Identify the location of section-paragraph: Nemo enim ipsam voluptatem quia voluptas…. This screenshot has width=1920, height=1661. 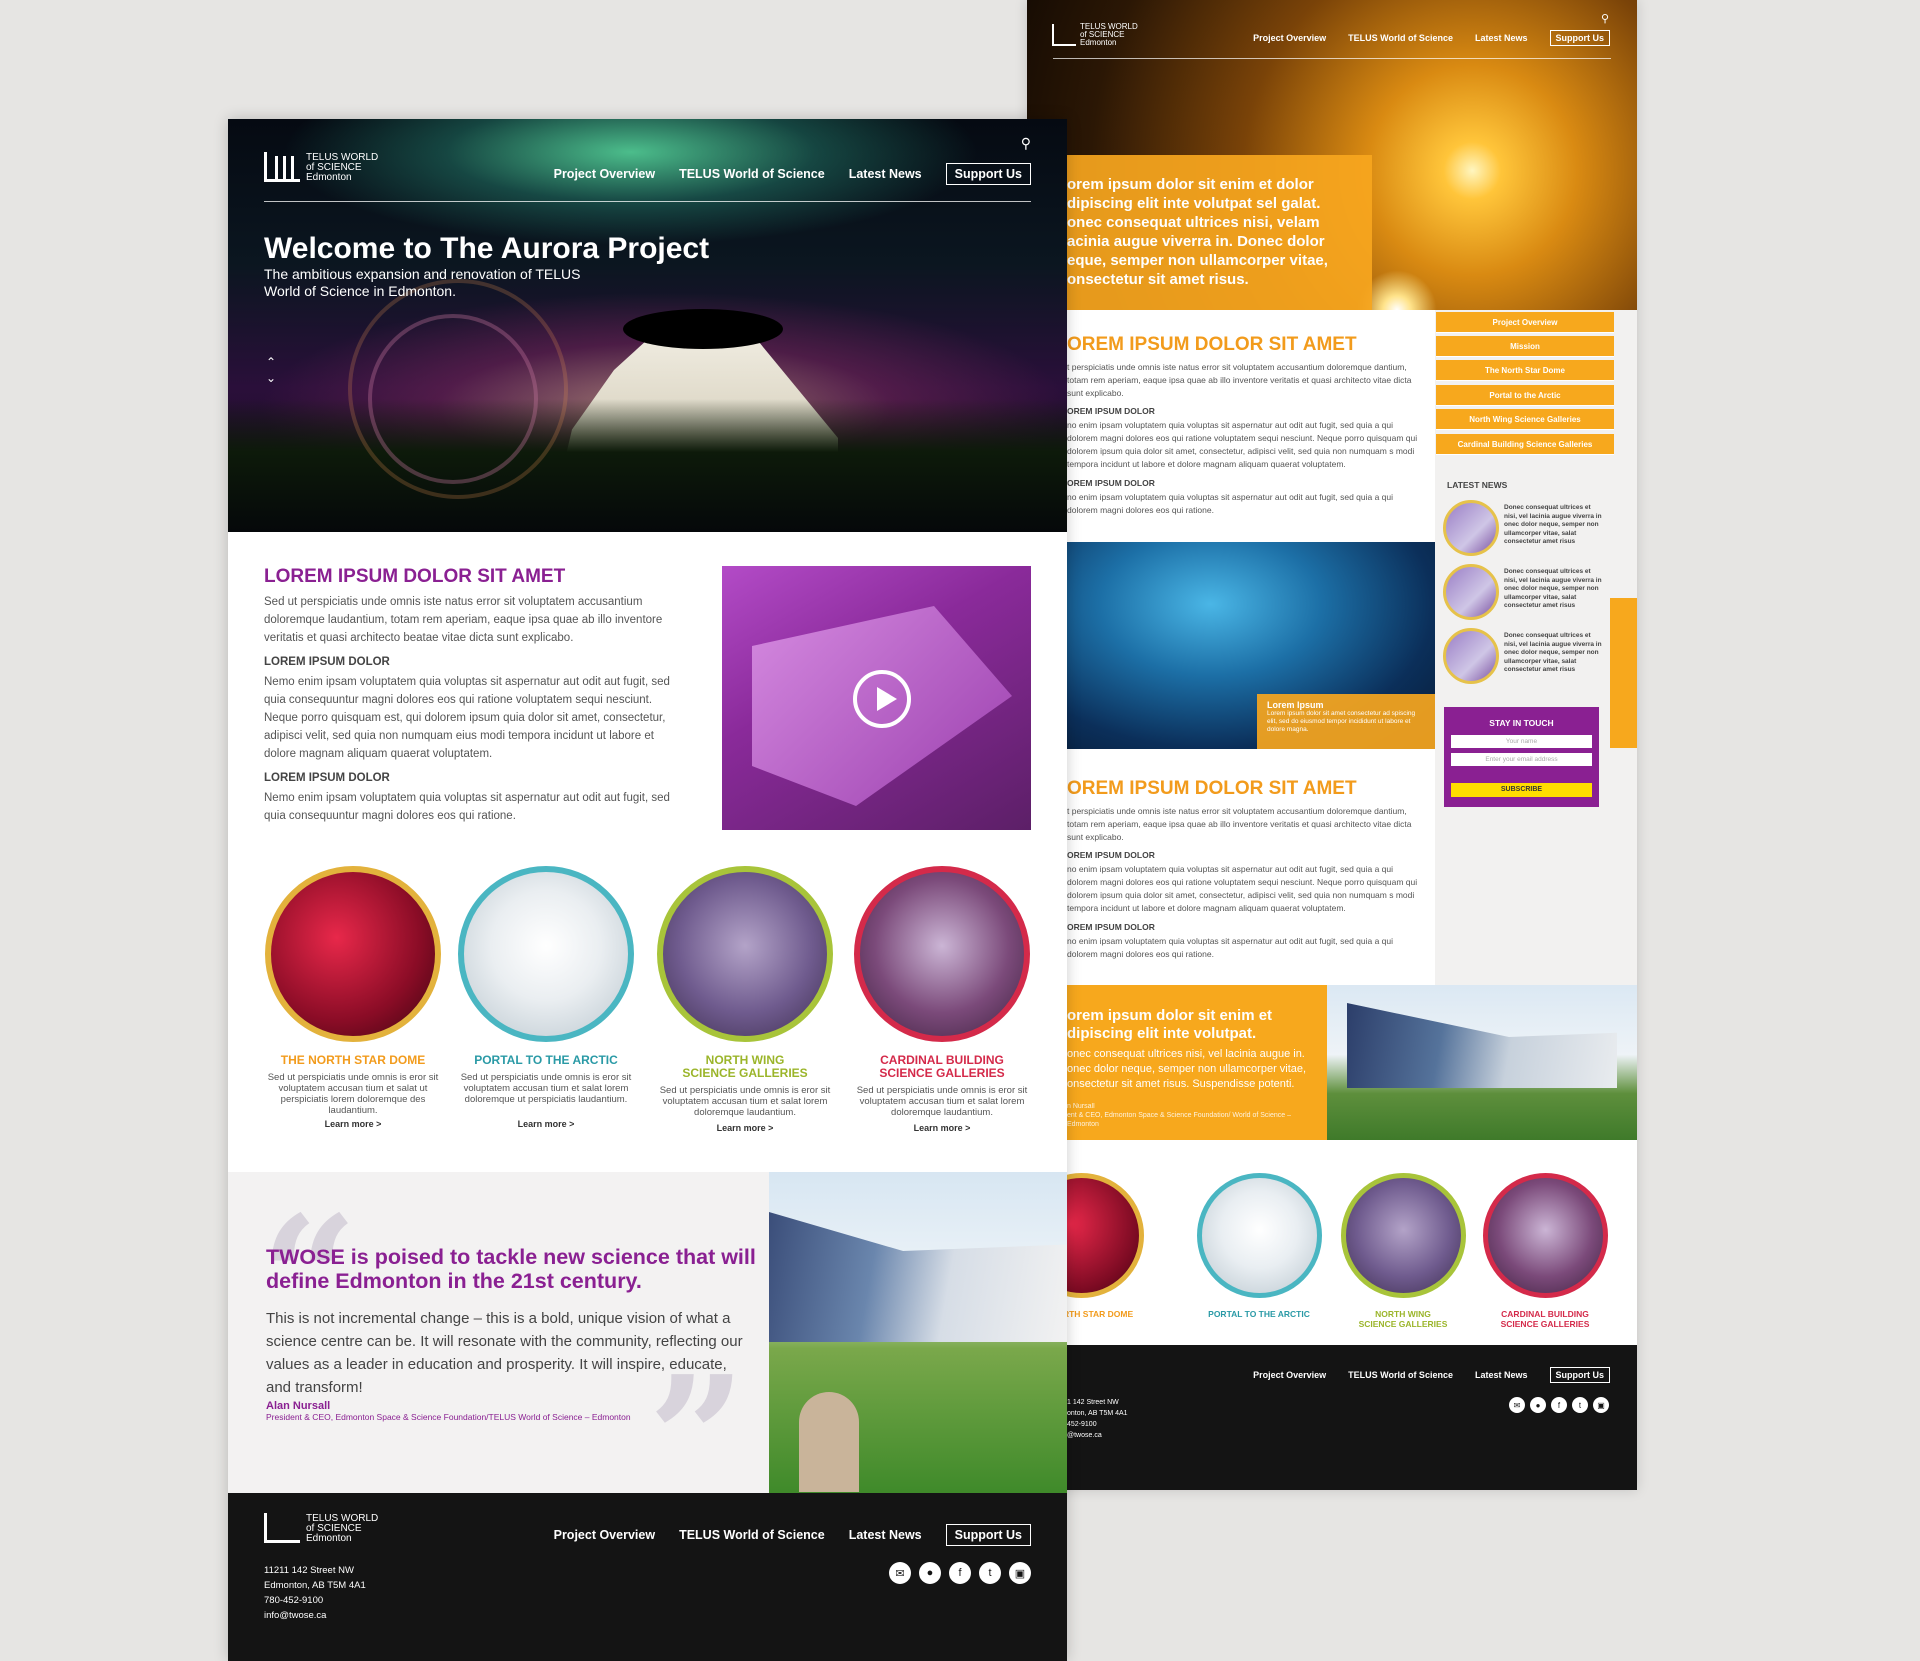
(467, 807).